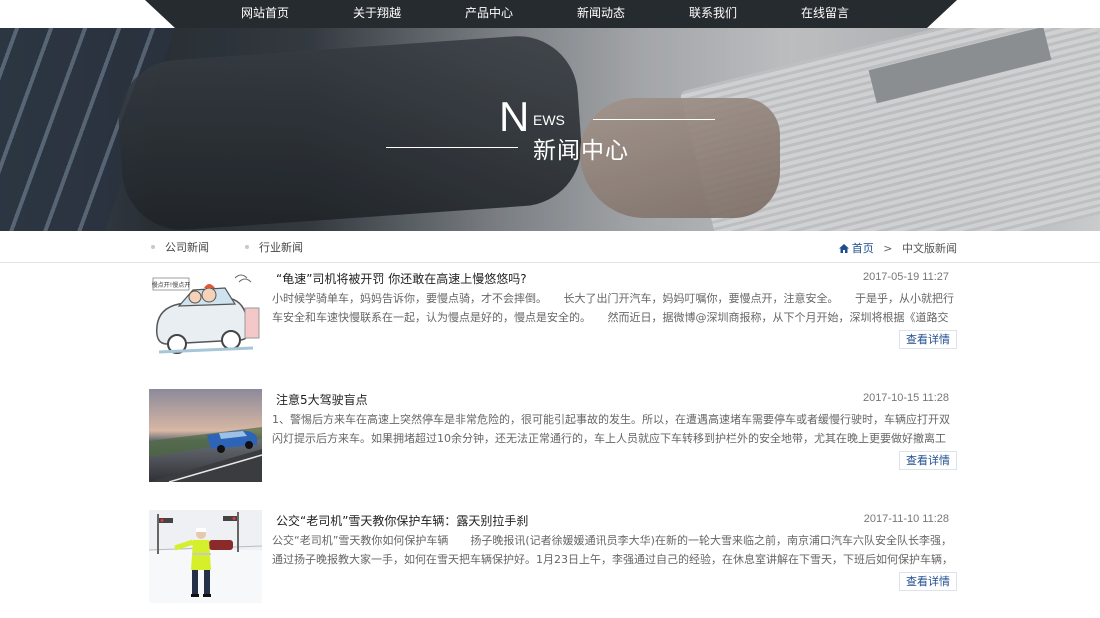 The width and height of the screenshot is (1100, 618). What do you see at coordinates (452, 147) in the screenshot?
I see `banner-rule-left` at bounding box center [452, 147].